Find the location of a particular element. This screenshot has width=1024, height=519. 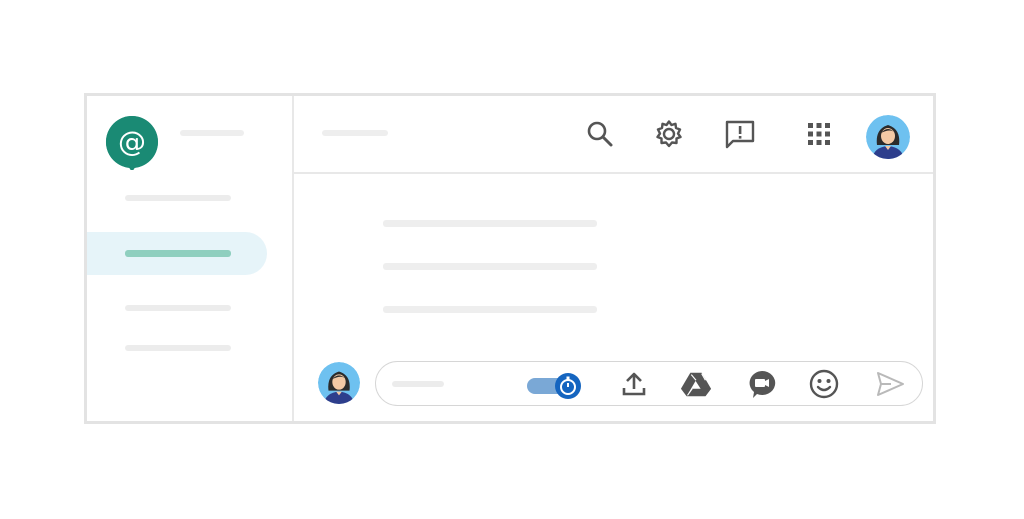

gear-icon is located at coordinates (669, 134).